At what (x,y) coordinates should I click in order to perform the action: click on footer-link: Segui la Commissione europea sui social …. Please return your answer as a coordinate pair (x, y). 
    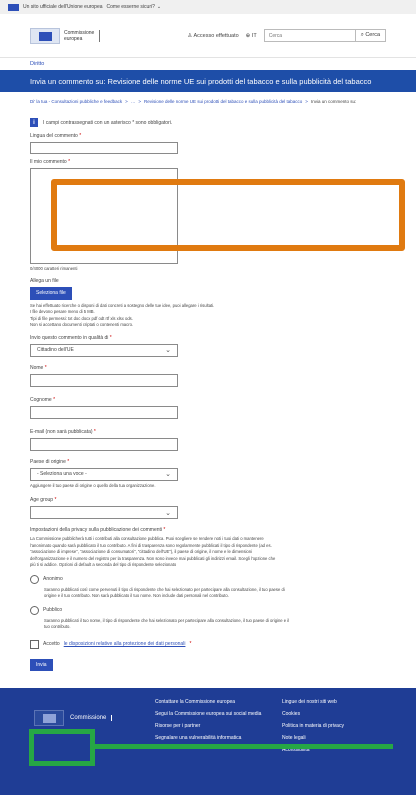
    Looking at the image, I should click on (208, 717).